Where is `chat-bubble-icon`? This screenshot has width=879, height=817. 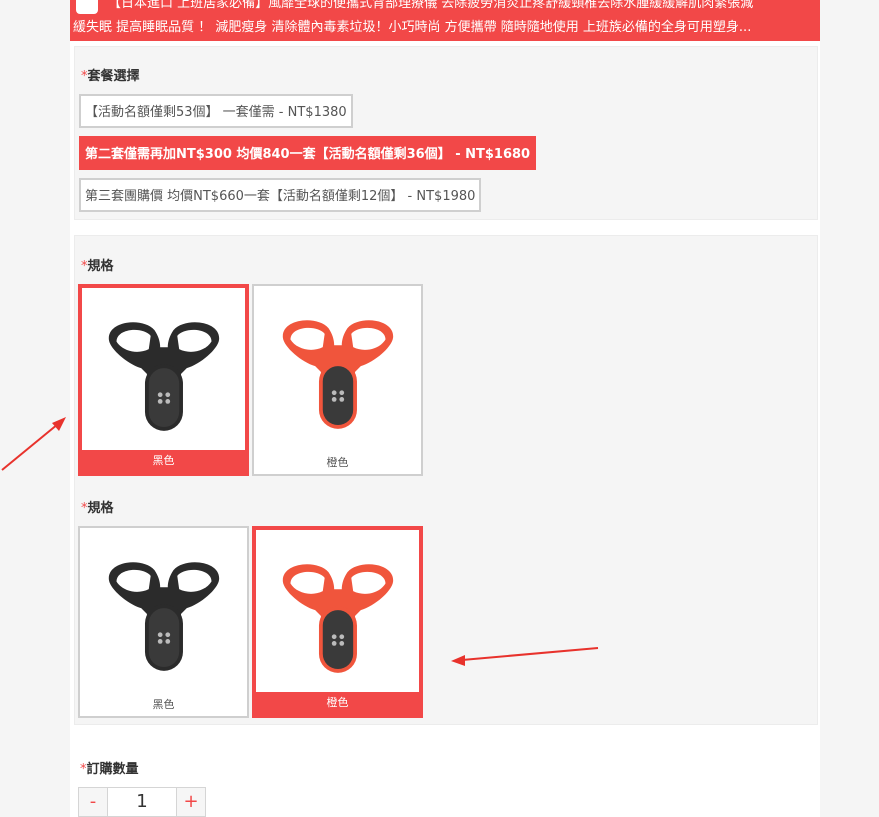
chat-bubble-icon is located at coordinates (87, 7).